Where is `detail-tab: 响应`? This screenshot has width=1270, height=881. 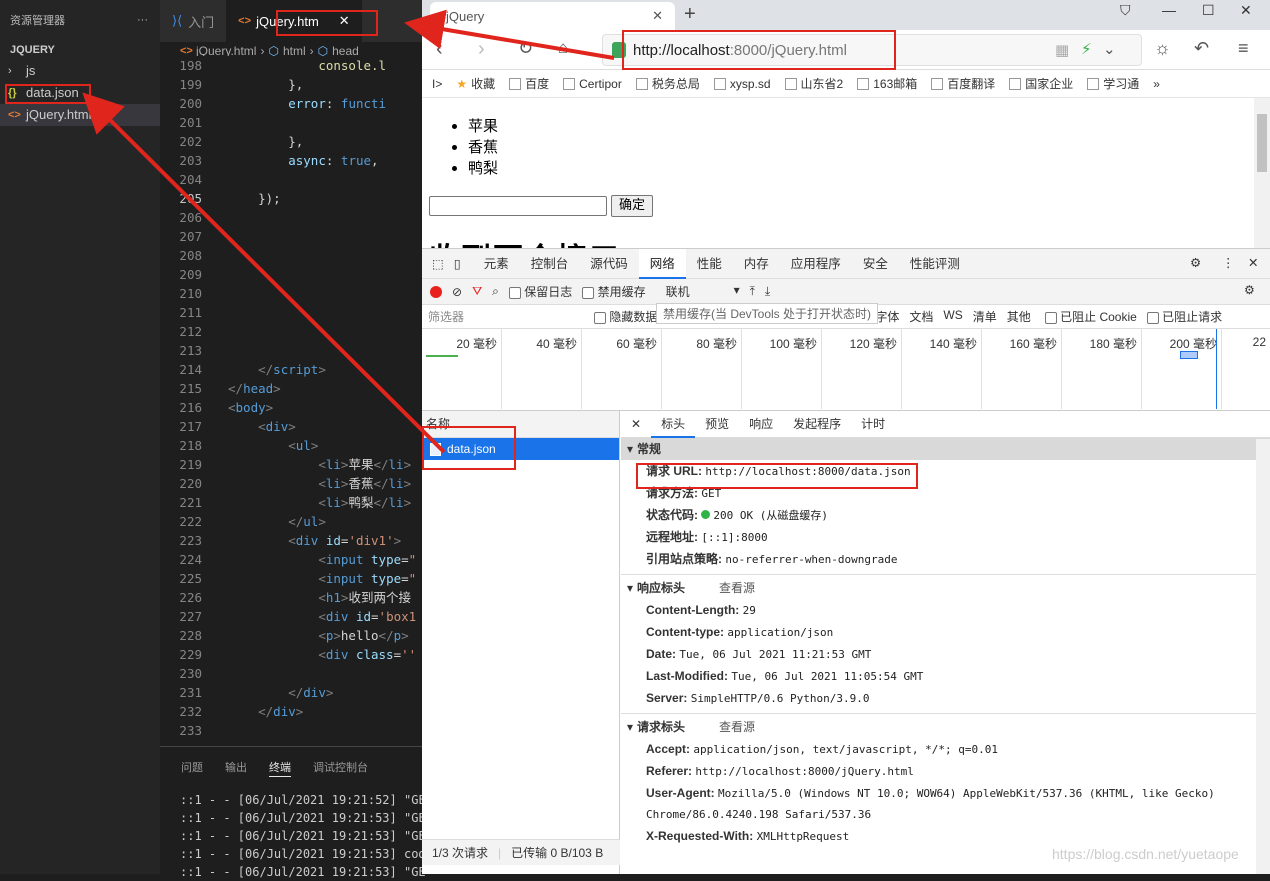
detail-tab: 响应 is located at coordinates (761, 424).